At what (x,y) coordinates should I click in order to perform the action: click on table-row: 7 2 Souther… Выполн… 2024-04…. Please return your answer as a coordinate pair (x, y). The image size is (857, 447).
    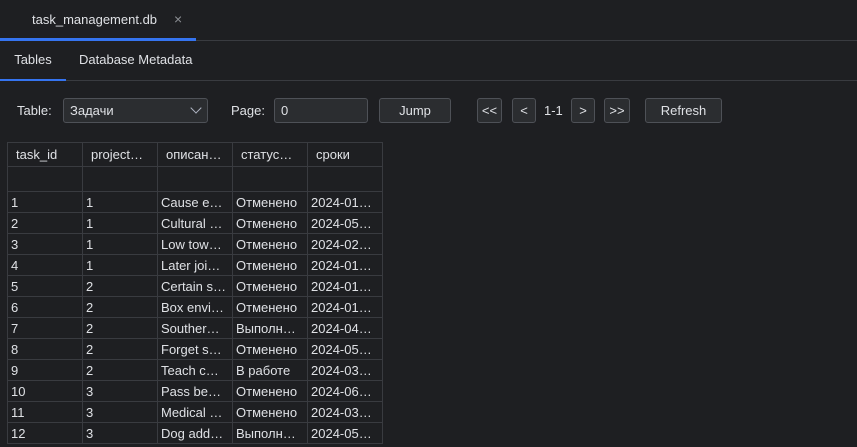
    Looking at the image, I should click on (195, 328).